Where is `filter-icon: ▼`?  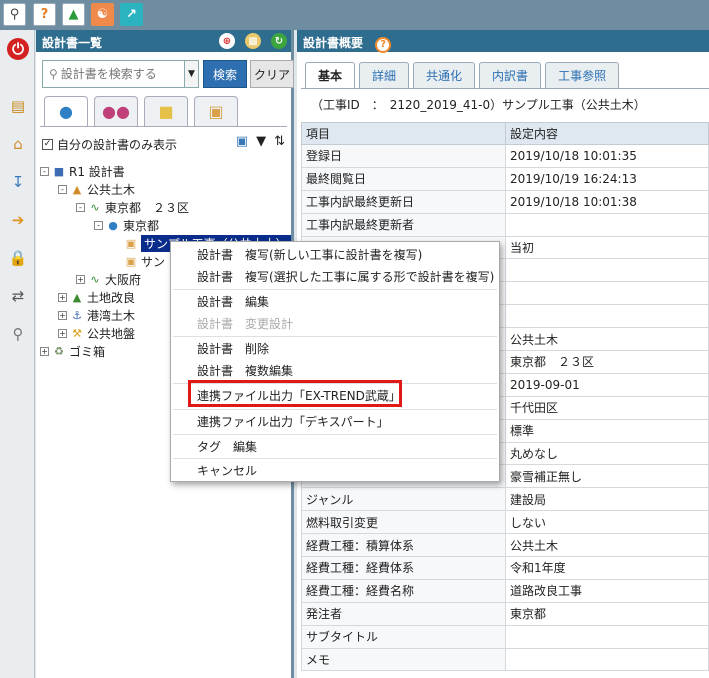
filter-icon: ▼ is located at coordinates (261, 141).